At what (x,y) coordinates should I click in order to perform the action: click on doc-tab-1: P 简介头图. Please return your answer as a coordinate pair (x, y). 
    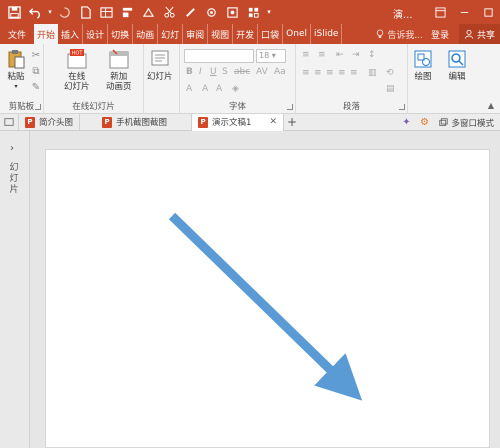
    Looking at the image, I should click on (50, 122).